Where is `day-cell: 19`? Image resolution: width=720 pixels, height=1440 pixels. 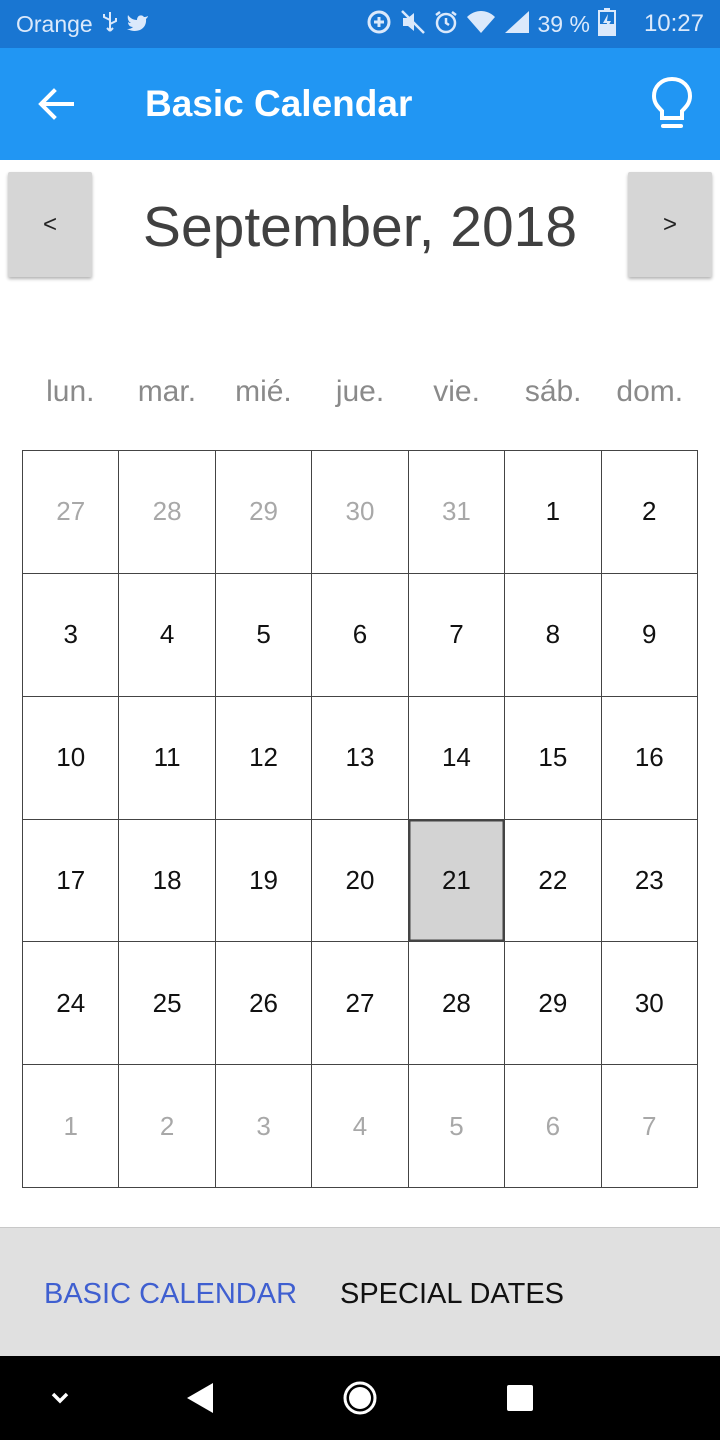 day-cell: 19 is located at coordinates (264, 881).